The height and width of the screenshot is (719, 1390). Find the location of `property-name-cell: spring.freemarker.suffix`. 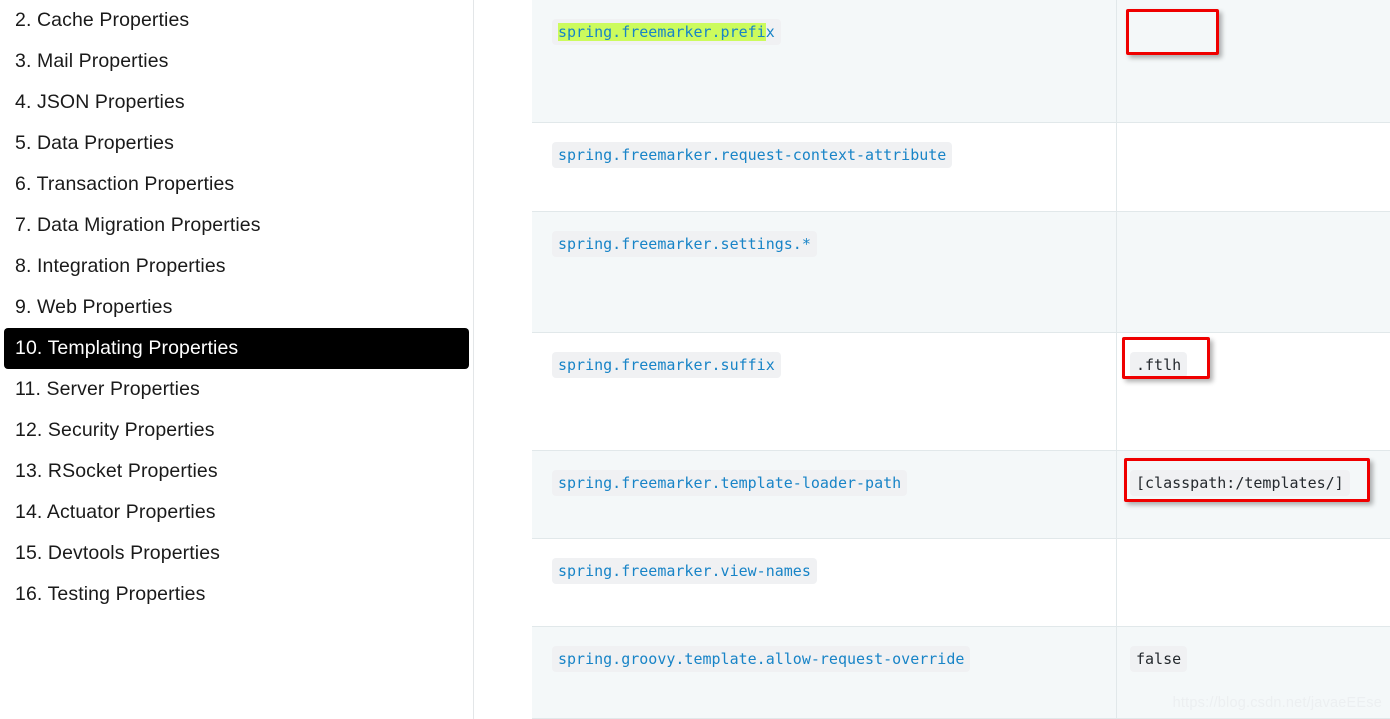

property-name-cell: spring.freemarker.suffix is located at coordinates (824, 391).